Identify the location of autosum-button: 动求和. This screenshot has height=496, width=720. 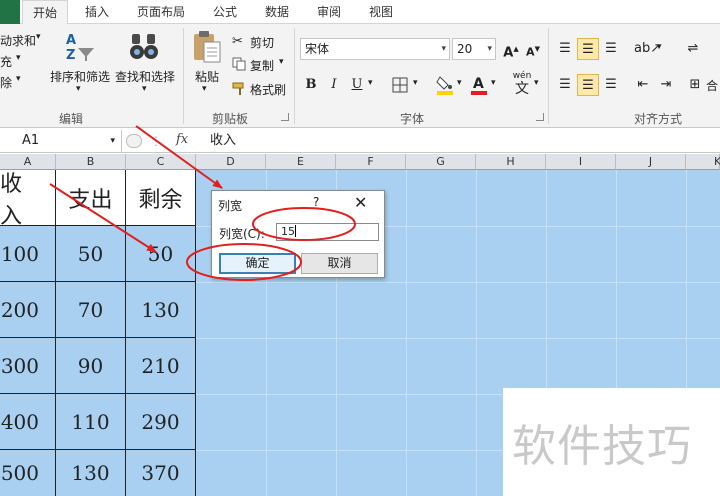
(18, 40).